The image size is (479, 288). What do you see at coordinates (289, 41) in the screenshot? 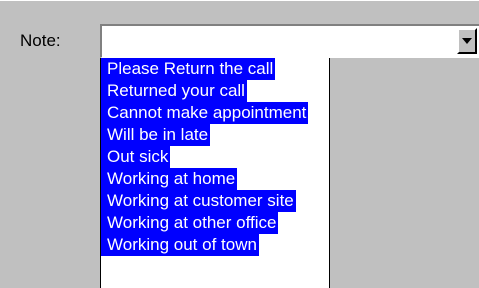
I see `note-combobox` at bounding box center [289, 41].